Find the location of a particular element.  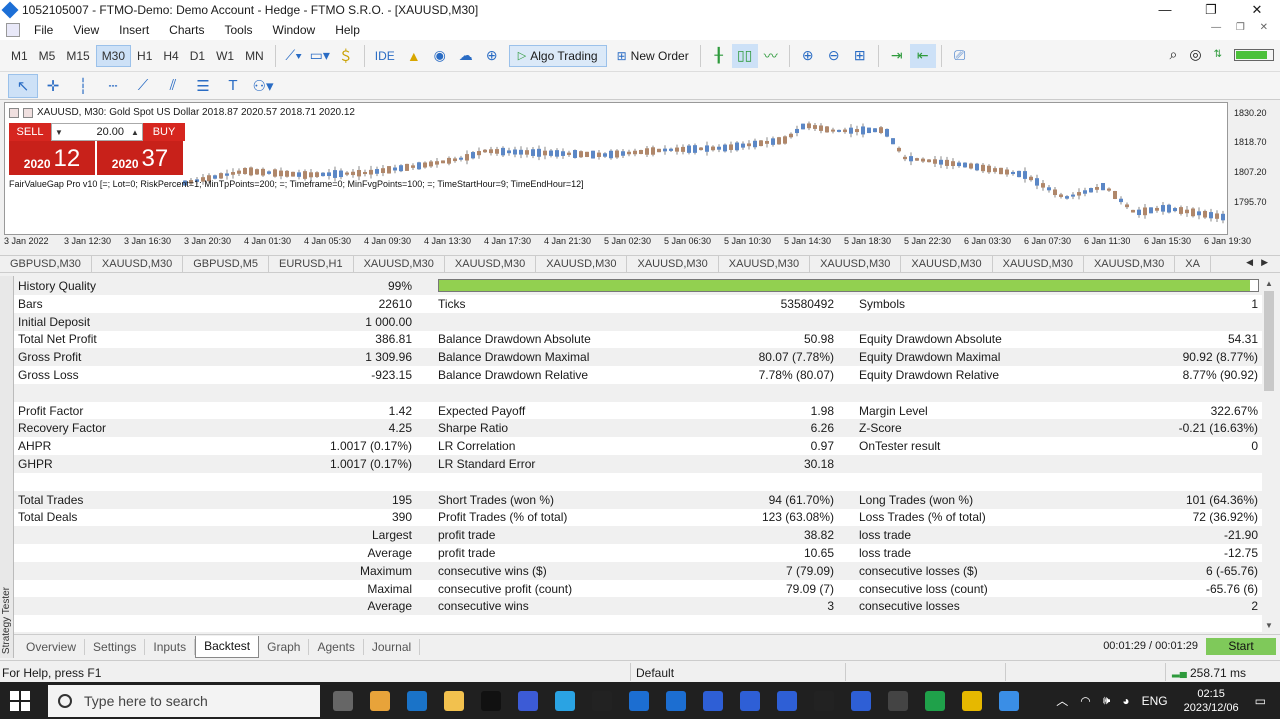

metaeditor-4-icon is located at coordinates (860, 700).